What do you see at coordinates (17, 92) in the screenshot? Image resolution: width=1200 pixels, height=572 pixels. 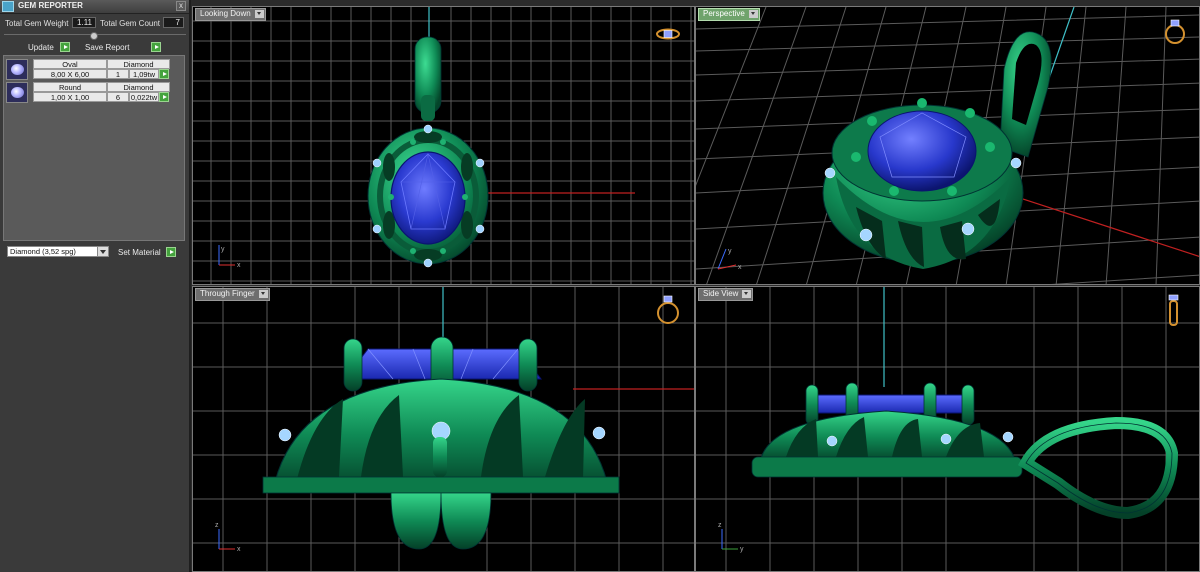 I see `round-gem-icon` at bounding box center [17, 92].